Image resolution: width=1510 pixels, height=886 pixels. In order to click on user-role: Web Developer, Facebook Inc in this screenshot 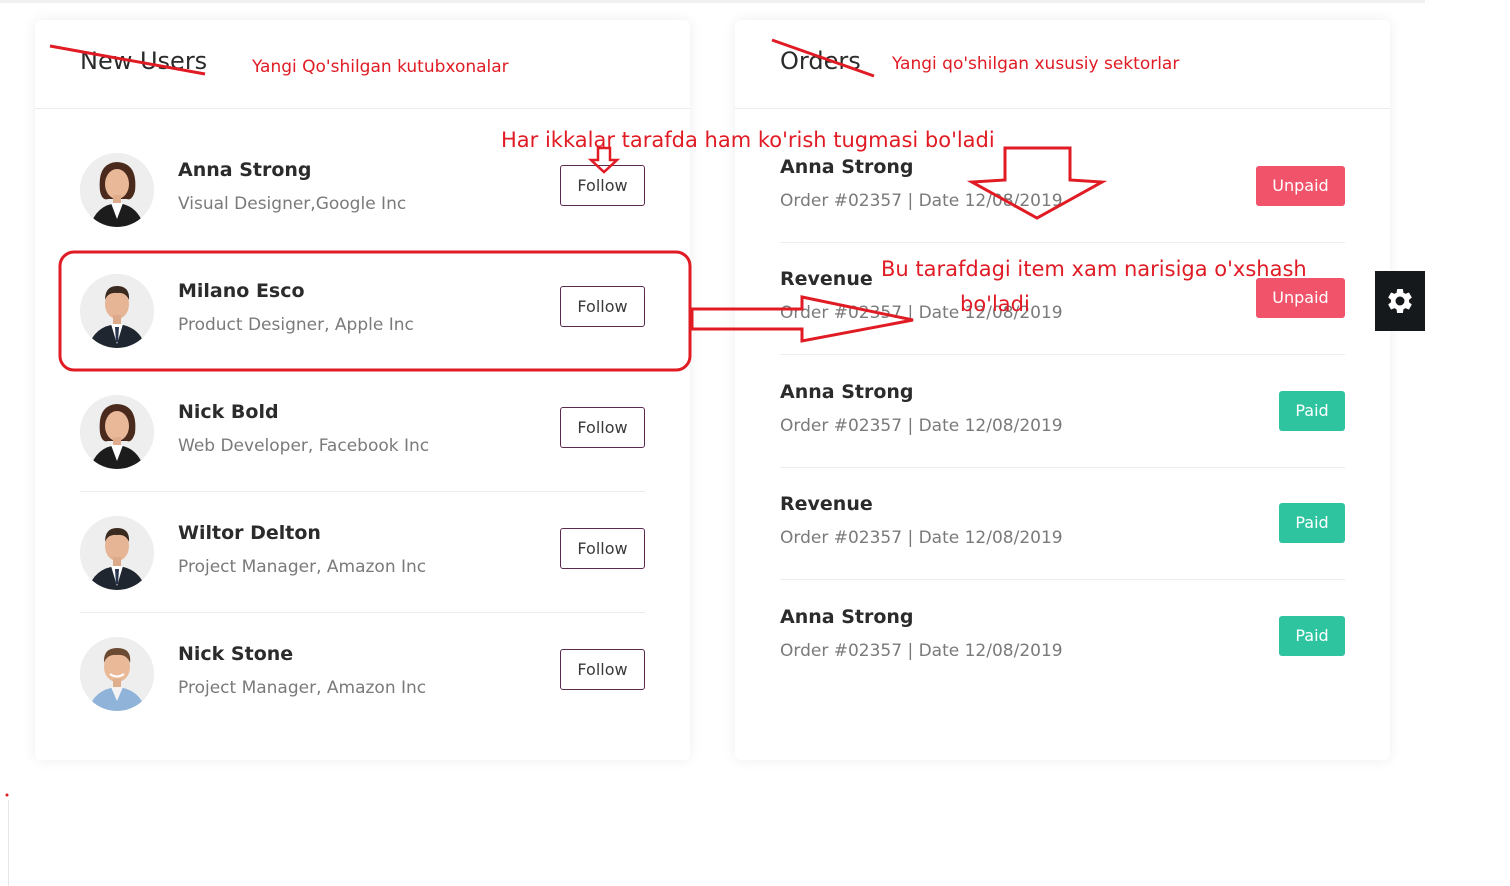, I will do `click(304, 446)`.